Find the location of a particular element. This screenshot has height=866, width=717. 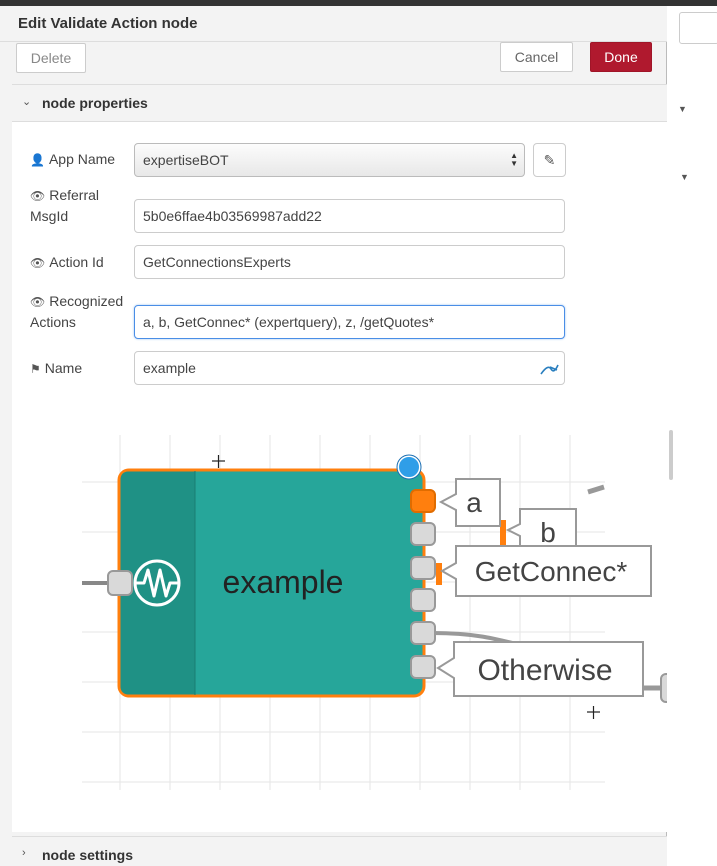

right-panel-tab is located at coordinates (698, 28).